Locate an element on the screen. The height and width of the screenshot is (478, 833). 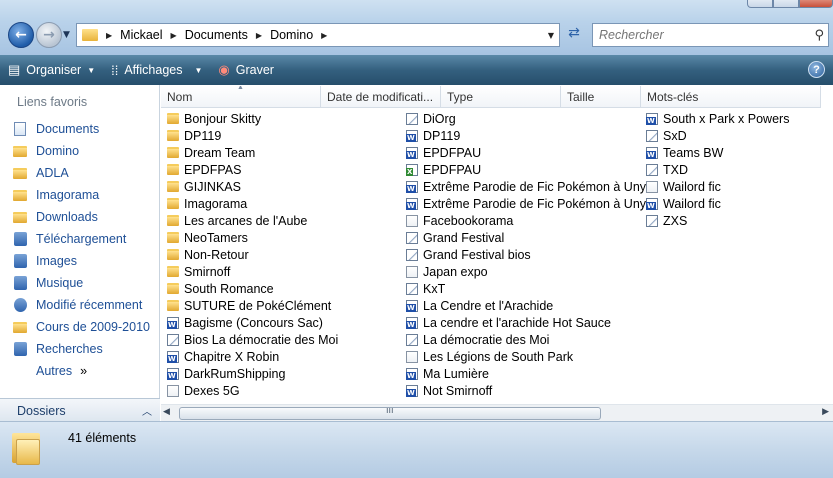
maximize-button is located at coordinates (786, 4).